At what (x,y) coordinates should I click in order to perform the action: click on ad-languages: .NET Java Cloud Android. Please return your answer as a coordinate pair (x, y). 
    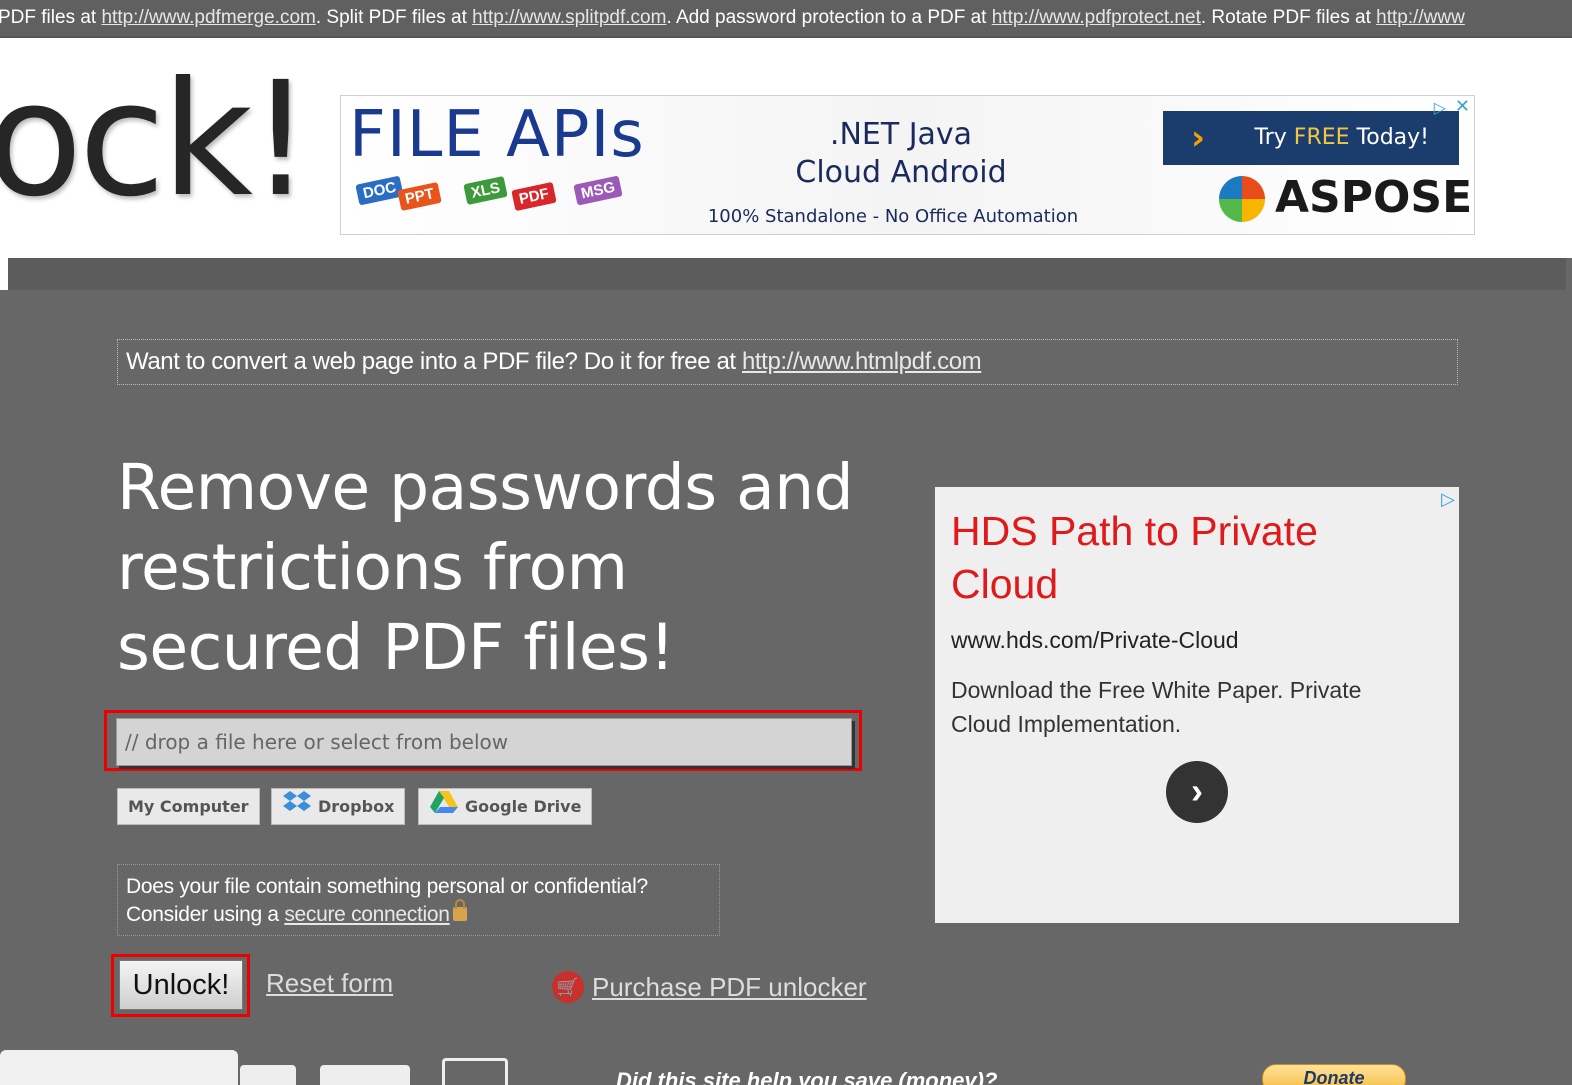
    Looking at the image, I should click on (901, 154).